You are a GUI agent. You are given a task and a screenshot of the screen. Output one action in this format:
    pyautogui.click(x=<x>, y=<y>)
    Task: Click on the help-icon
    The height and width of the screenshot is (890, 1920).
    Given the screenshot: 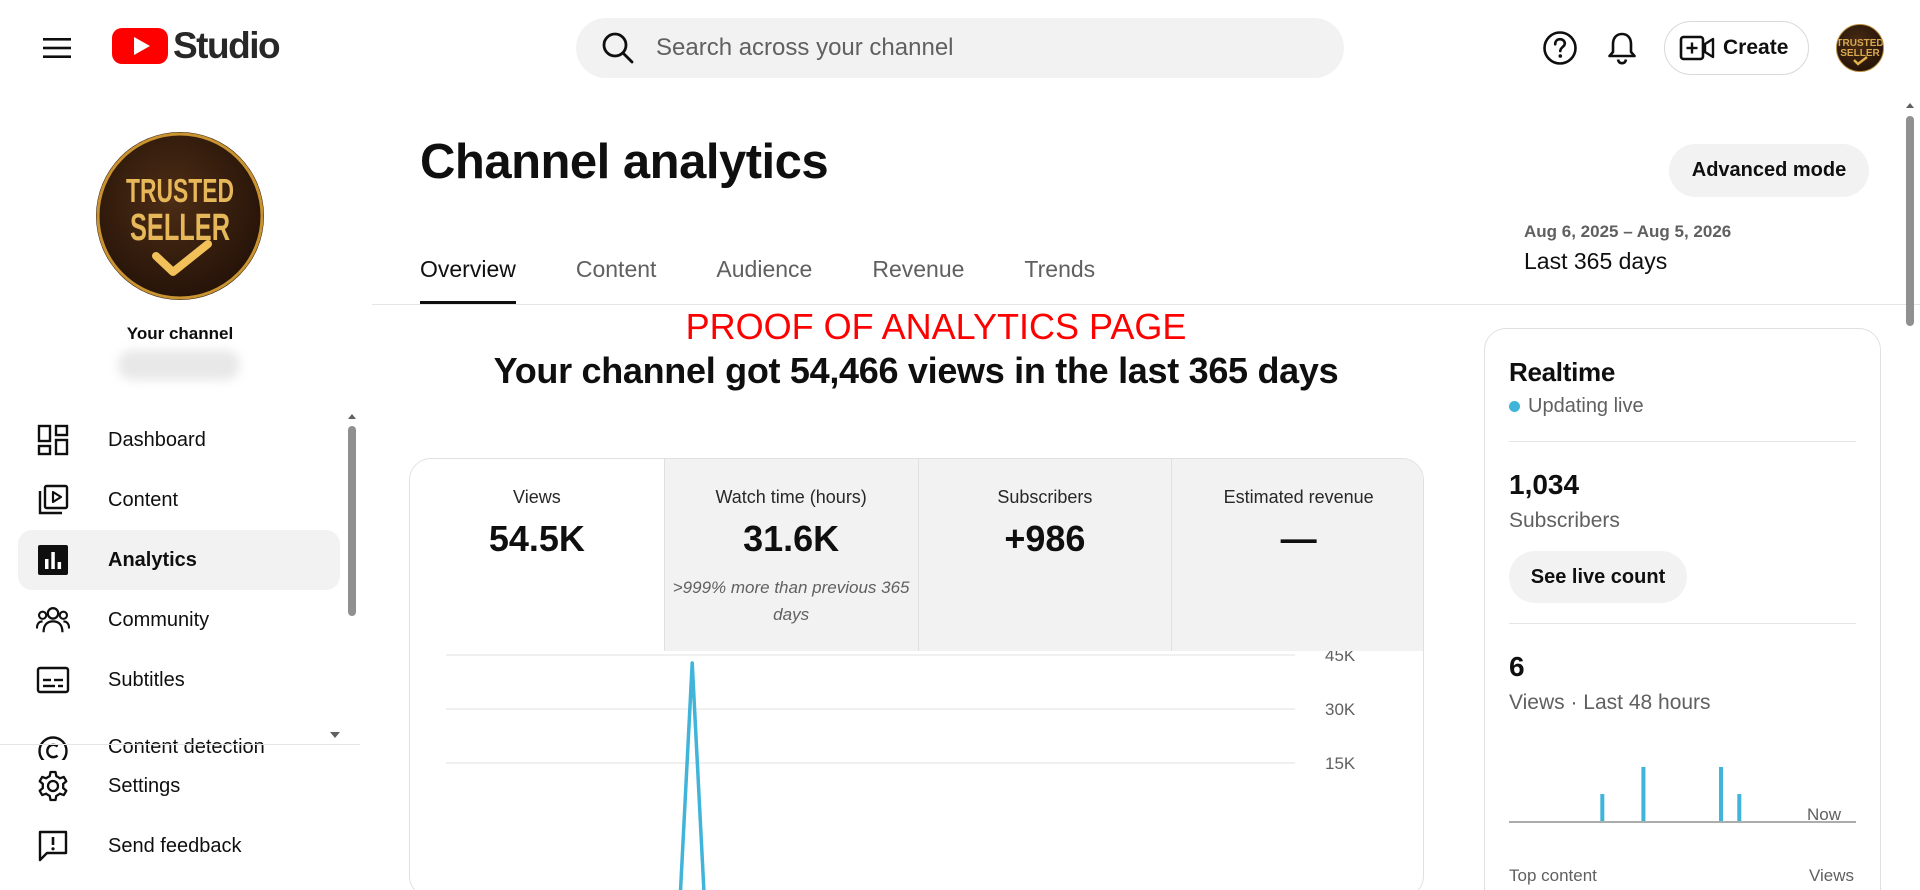 What is the action you would take?
    pyautogui.click(x=1560, y=48)
    